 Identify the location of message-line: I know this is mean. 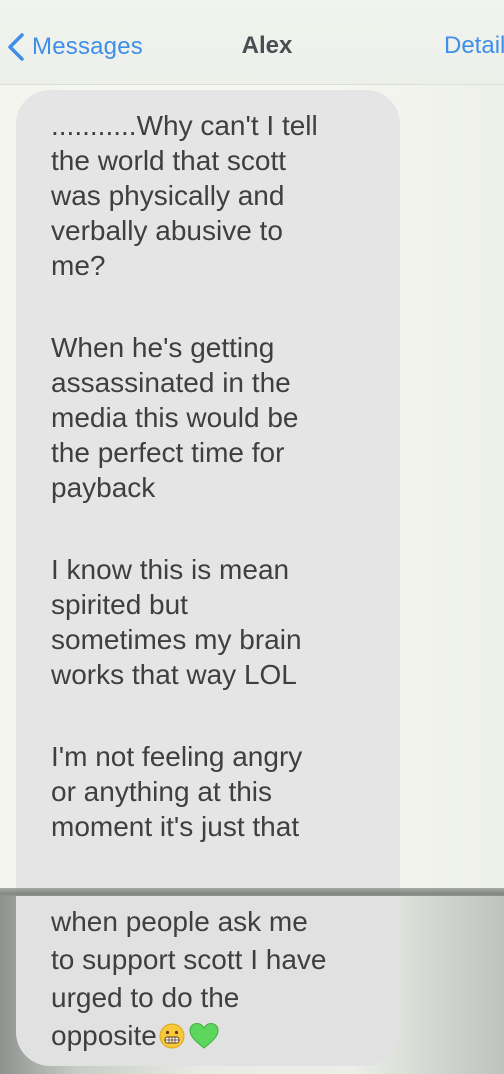
(170, 569).